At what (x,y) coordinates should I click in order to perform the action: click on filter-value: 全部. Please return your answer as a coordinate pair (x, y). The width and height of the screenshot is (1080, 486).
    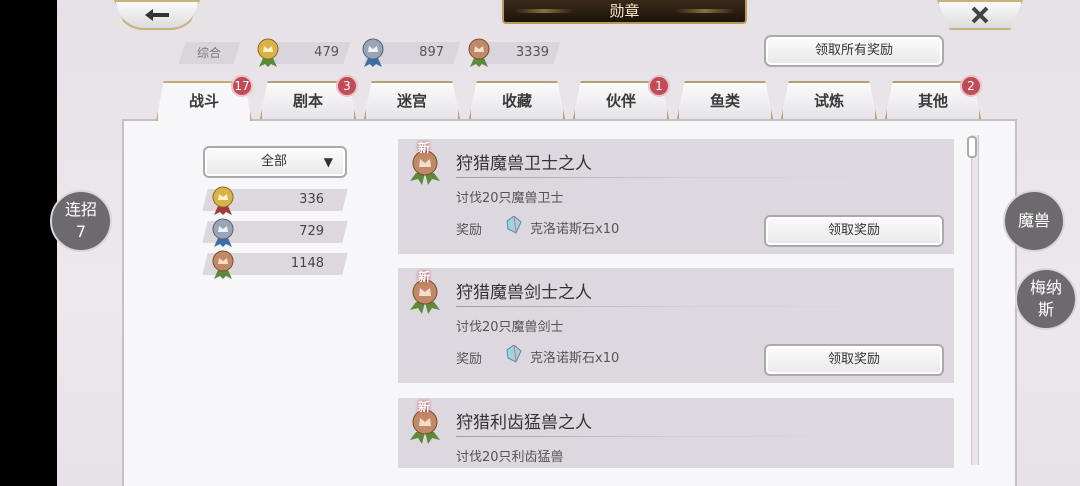
    Looking at the image, I should click on (274, 161).